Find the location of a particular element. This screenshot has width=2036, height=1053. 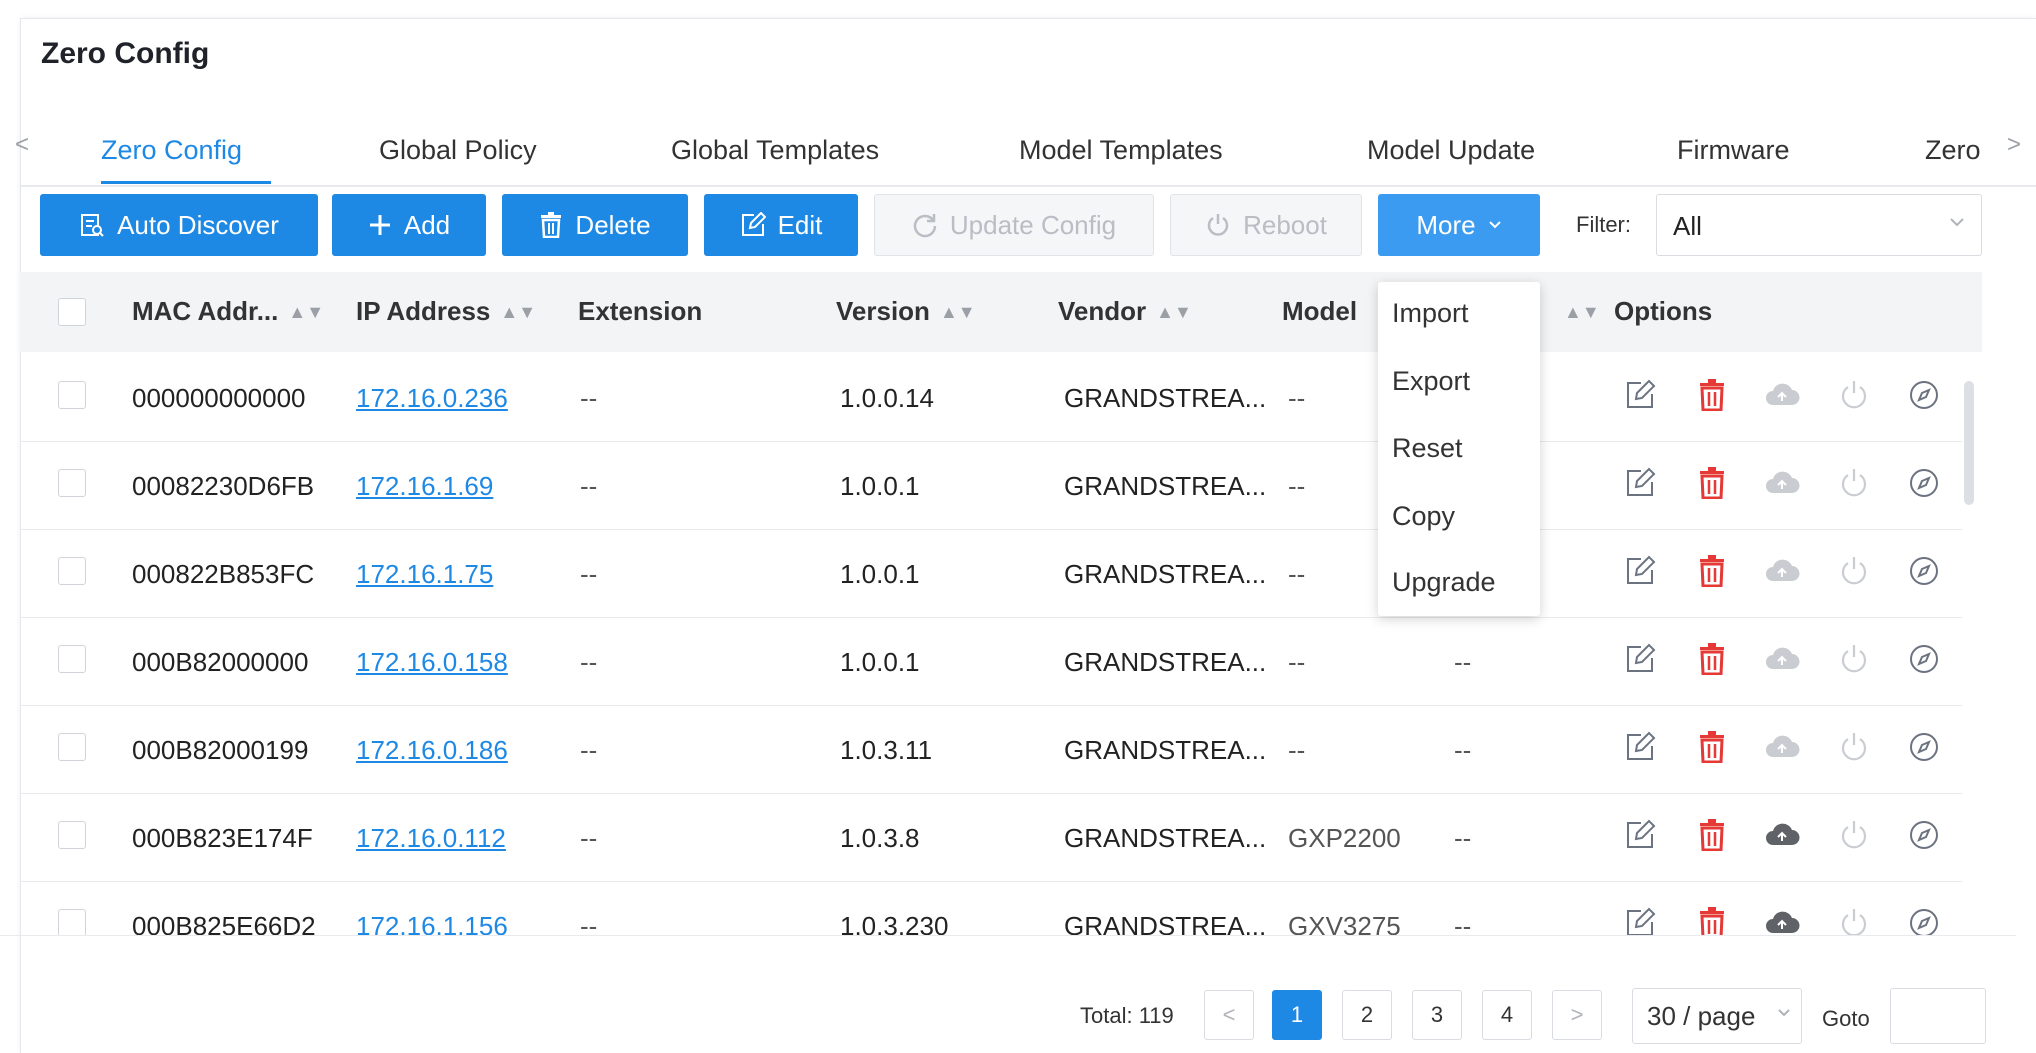

tab-model-update: Model Update is located at coordinates (1451, 150).